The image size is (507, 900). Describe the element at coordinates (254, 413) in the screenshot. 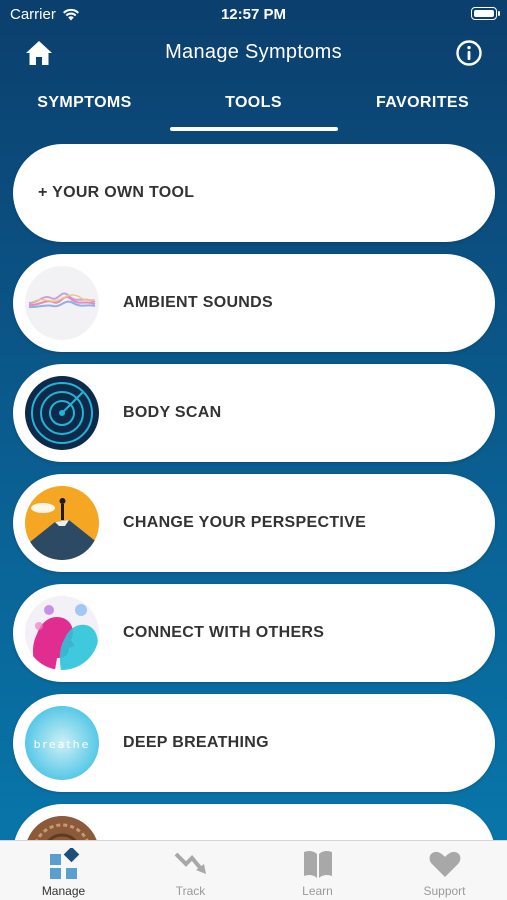

I see `tool-item-body-scan: BODY SCAN` at that location.